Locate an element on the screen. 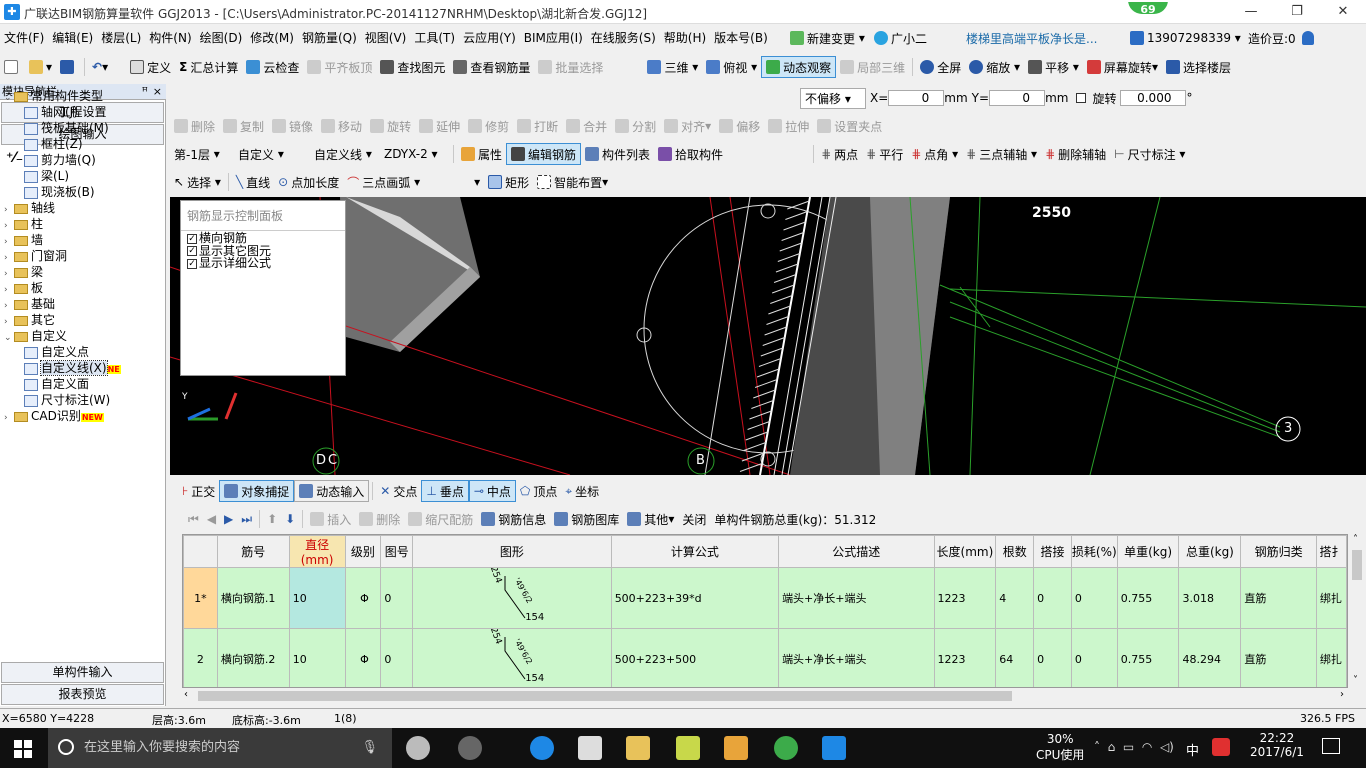 The image size is (1366, 768). tray-icons: ˄ ⌂ ▭ ◠ ◁) is located at coordinates (1134, 747).